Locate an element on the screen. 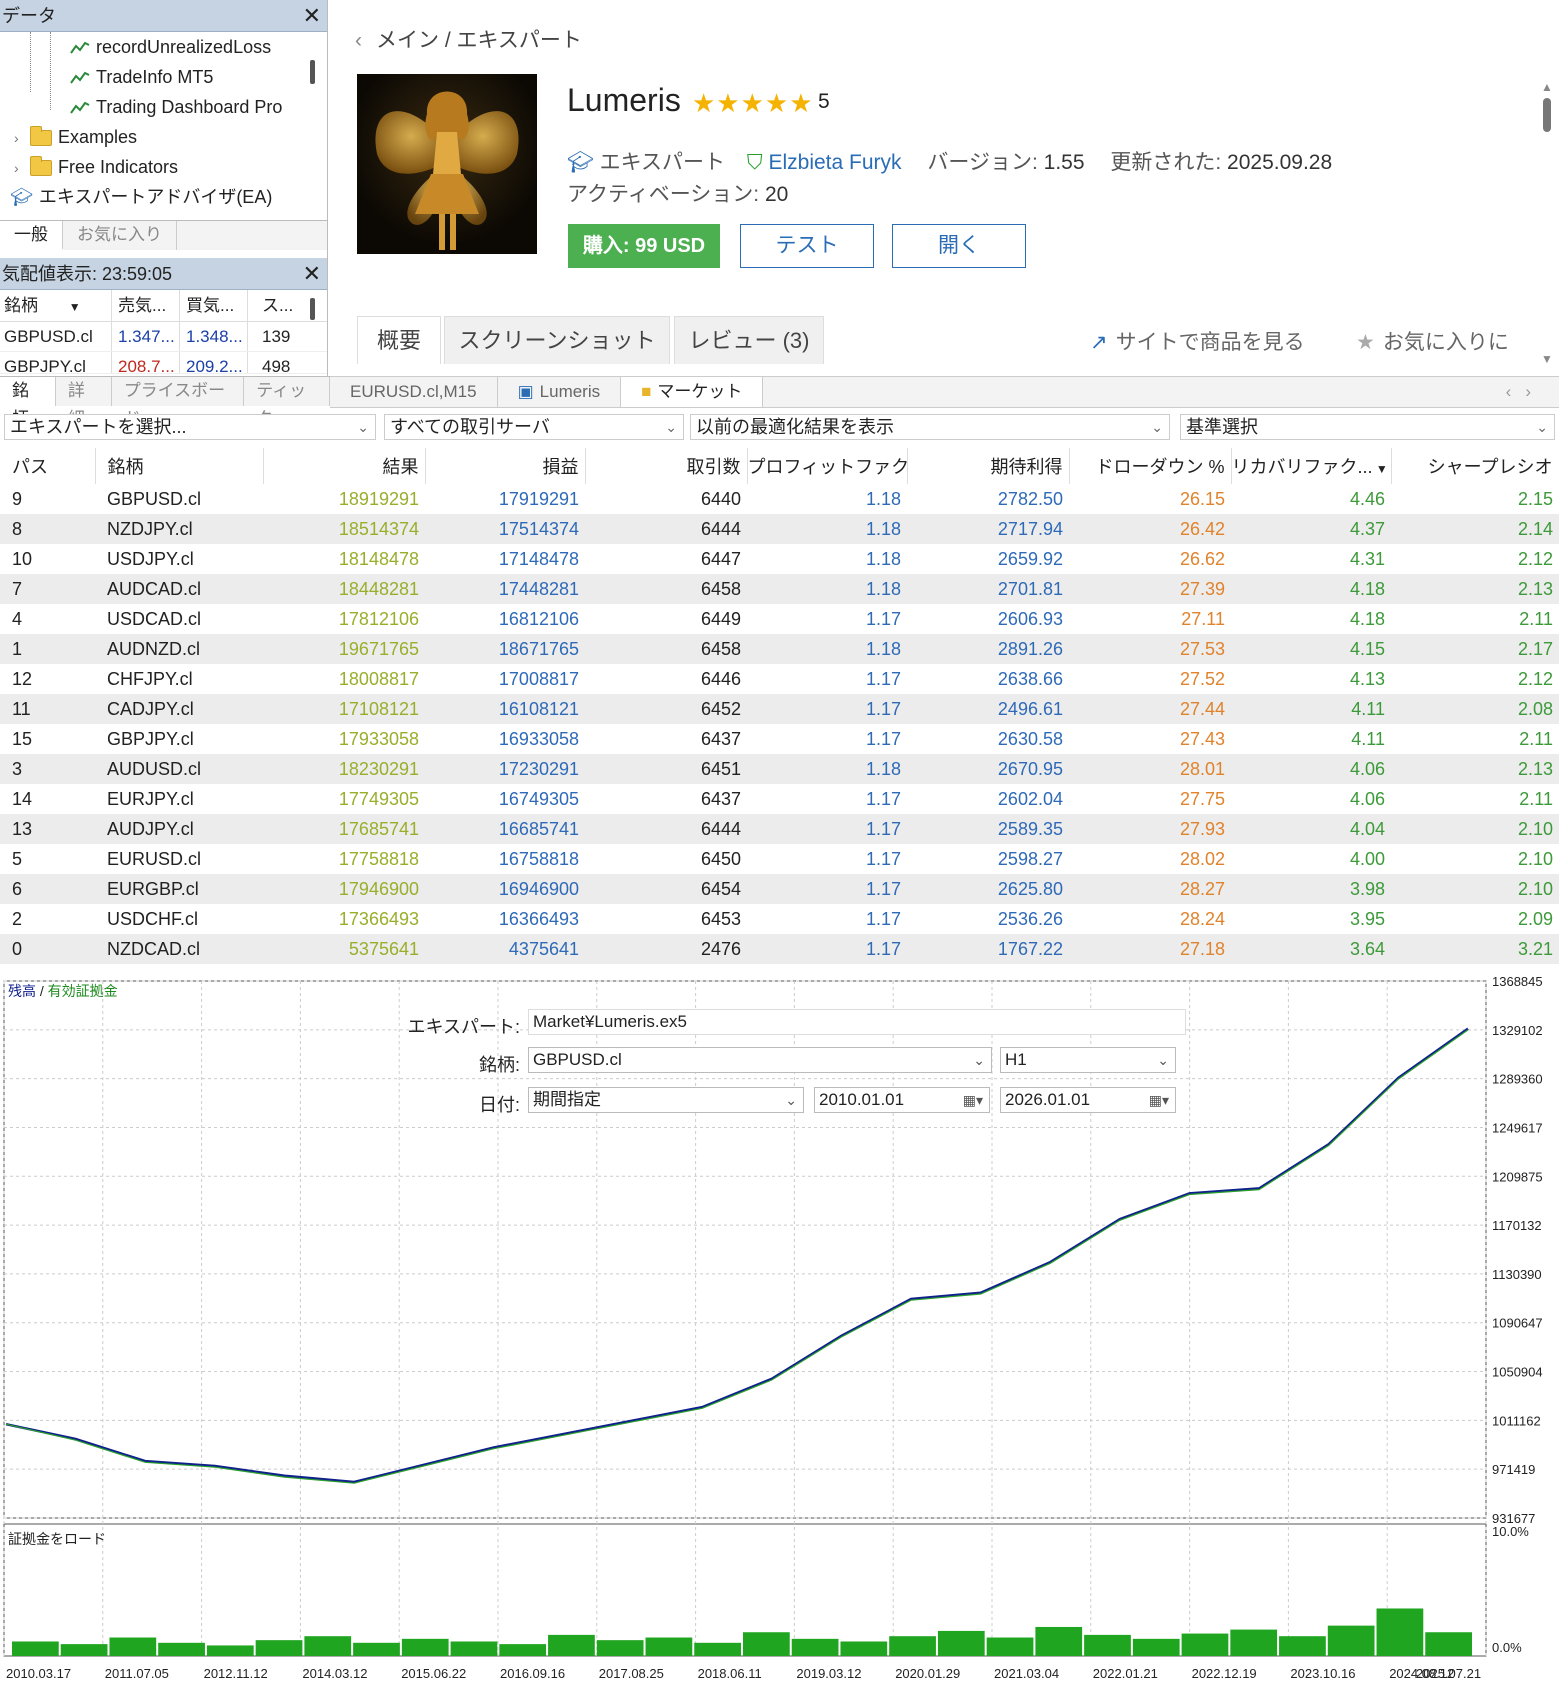 Image resolution: width=1559 pixels, height=1688 pixels. author-link: Elzbieta Furyk is located at coordinates (834, 162).